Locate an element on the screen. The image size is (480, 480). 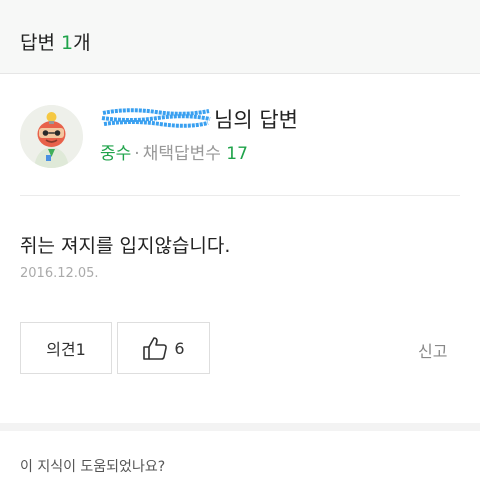
avatar is located at coordinates (51, 136).